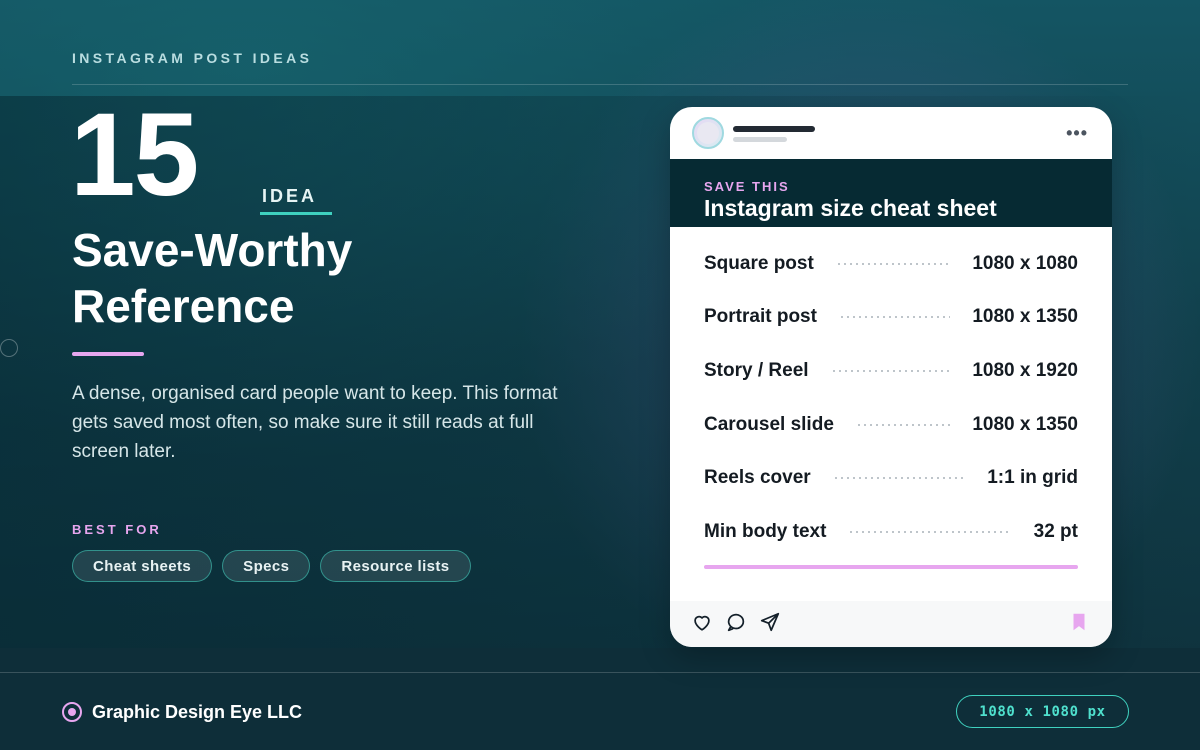 The width and height of the screenshot is (1200, 750). What do you see at coordinates (891, 567) in the screenshot?
I see `card-accent-bar` at bounding box center [891, 567].